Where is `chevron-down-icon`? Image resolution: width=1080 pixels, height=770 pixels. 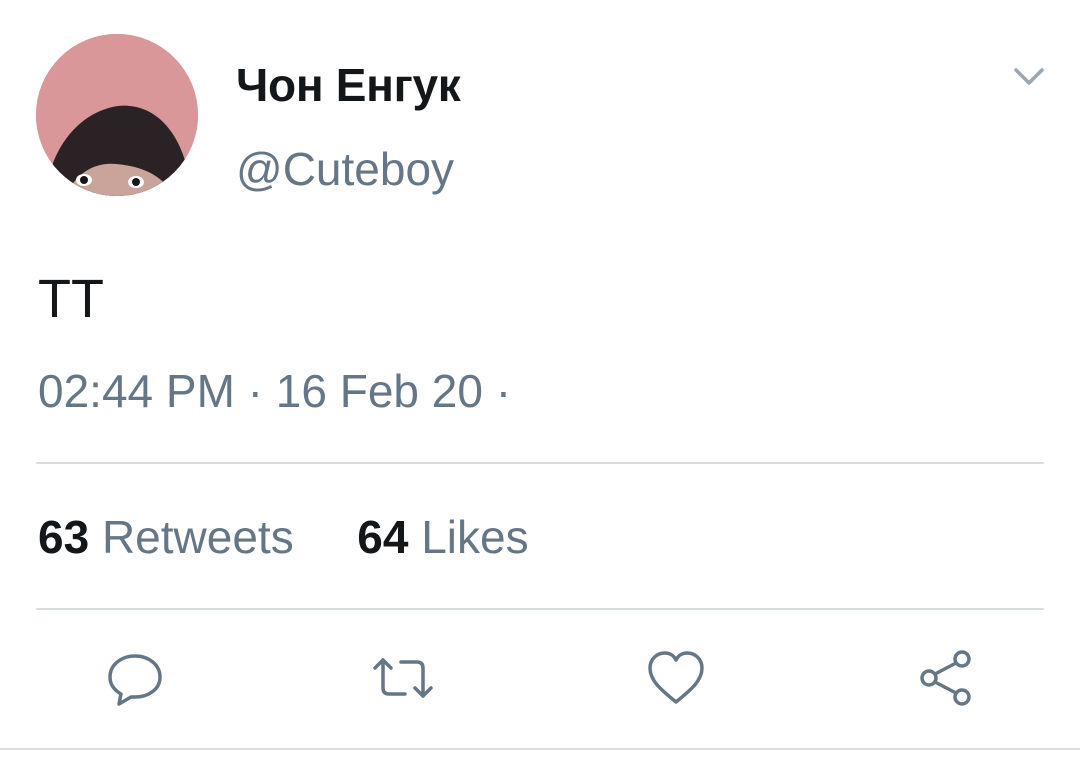
chevron-down-icon is located at coordinates (1029, 78).